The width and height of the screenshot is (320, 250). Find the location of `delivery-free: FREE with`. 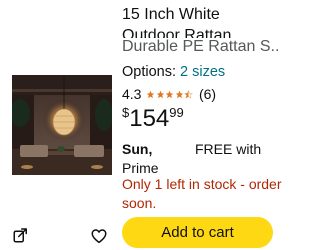

delivery-free: FREE with is located at coordinates (228, 149).